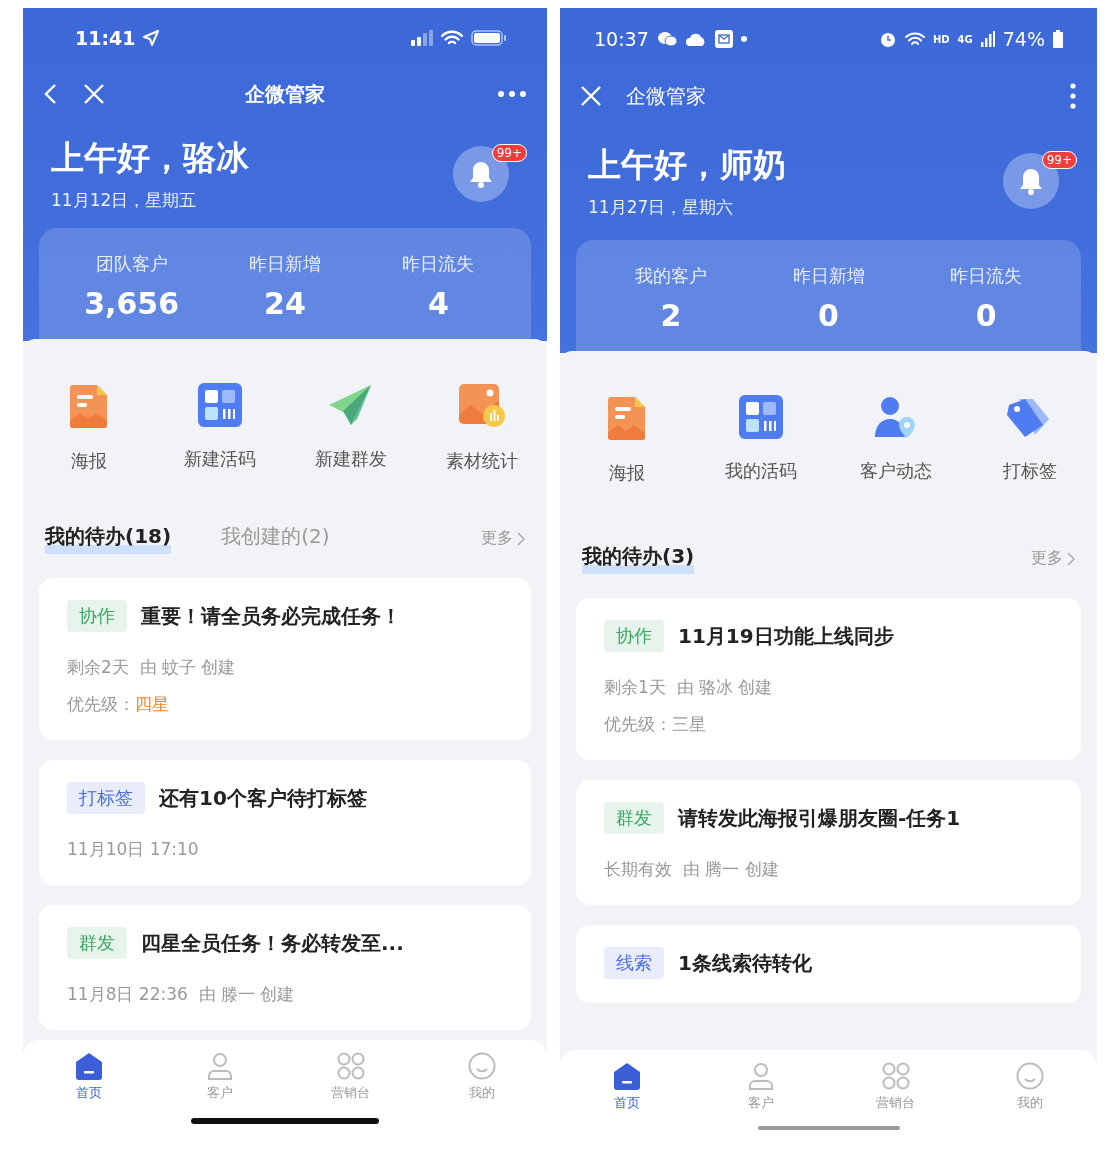  What do you see at coordinates (655, 724) in the screenshot?
I see `task-priority: 优先级：三星` at bounding box center [655, 724].